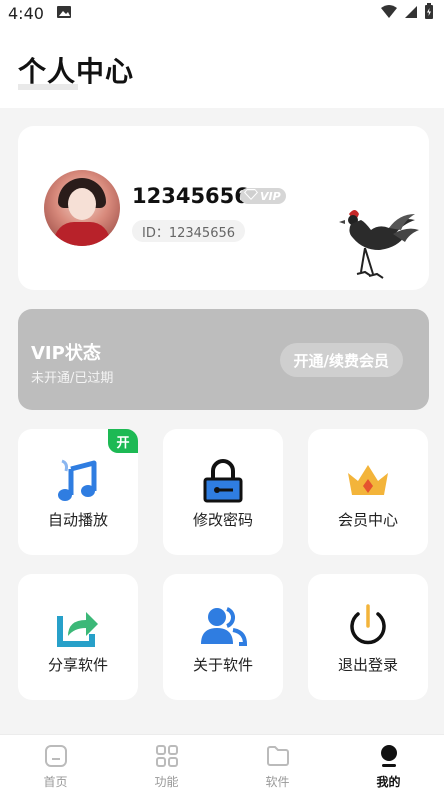 Image resolution: width=444 pixels, height=798 pixels. Describe the element at coordinates (368, 624) in the screenshot. I see `power-icon` at that location.